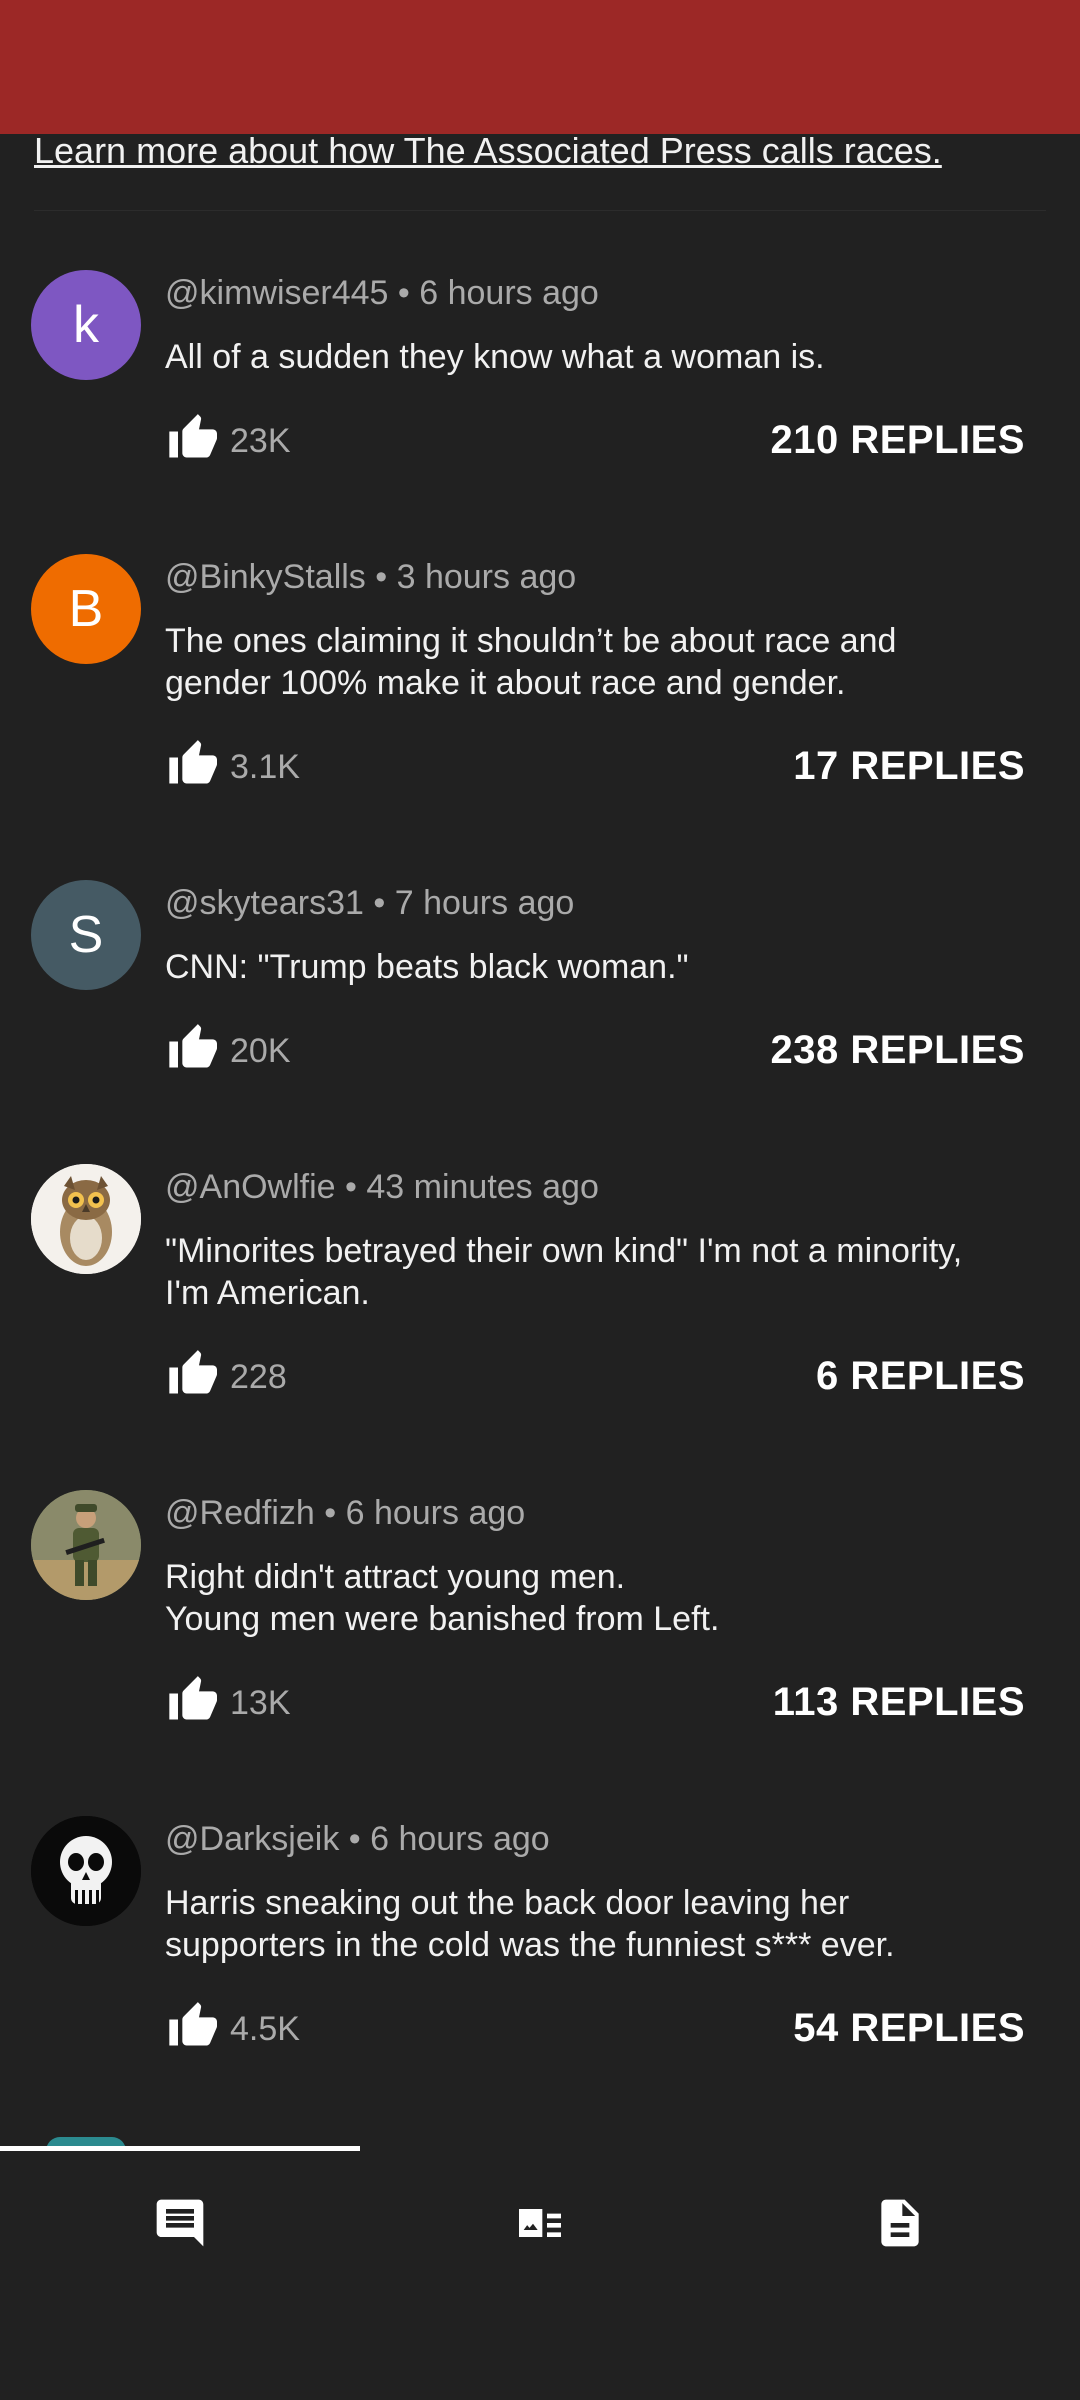  What do you see at coordinates (382, 293) in the screenshot?
I see `comment-meta: @kimwiser445 • 6 hours ago` at bounding box center [382, 293].